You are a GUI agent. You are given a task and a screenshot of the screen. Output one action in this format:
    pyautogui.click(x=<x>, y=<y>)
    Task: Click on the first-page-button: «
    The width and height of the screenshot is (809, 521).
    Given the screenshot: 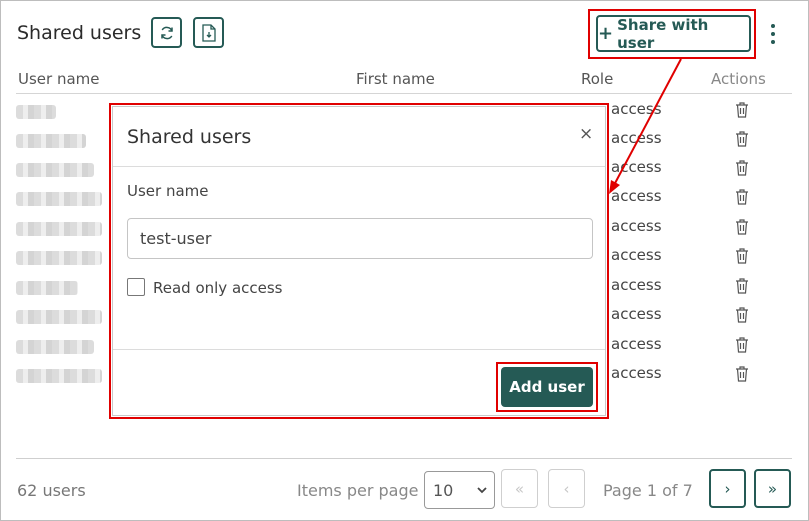 What is the action you would take?
    pyautogui.click(x=519, y=488)
    